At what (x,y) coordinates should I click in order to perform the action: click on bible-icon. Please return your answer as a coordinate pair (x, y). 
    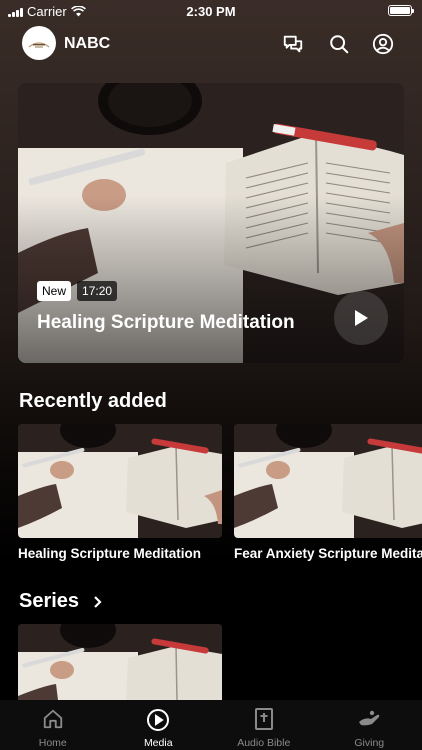
    Looking at the image, I should click on (263, 719).